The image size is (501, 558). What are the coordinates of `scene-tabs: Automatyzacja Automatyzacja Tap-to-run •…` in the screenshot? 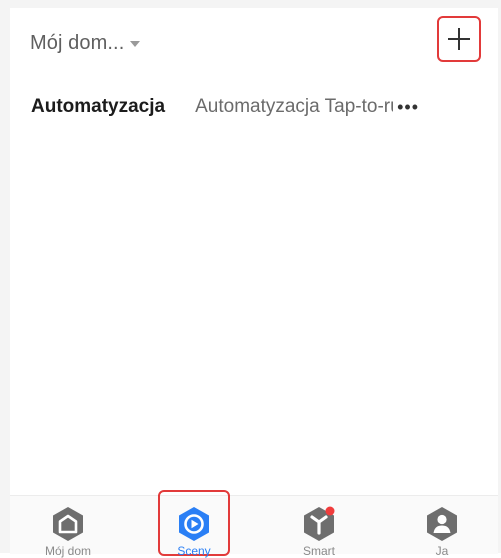 It's located at (256, 107).